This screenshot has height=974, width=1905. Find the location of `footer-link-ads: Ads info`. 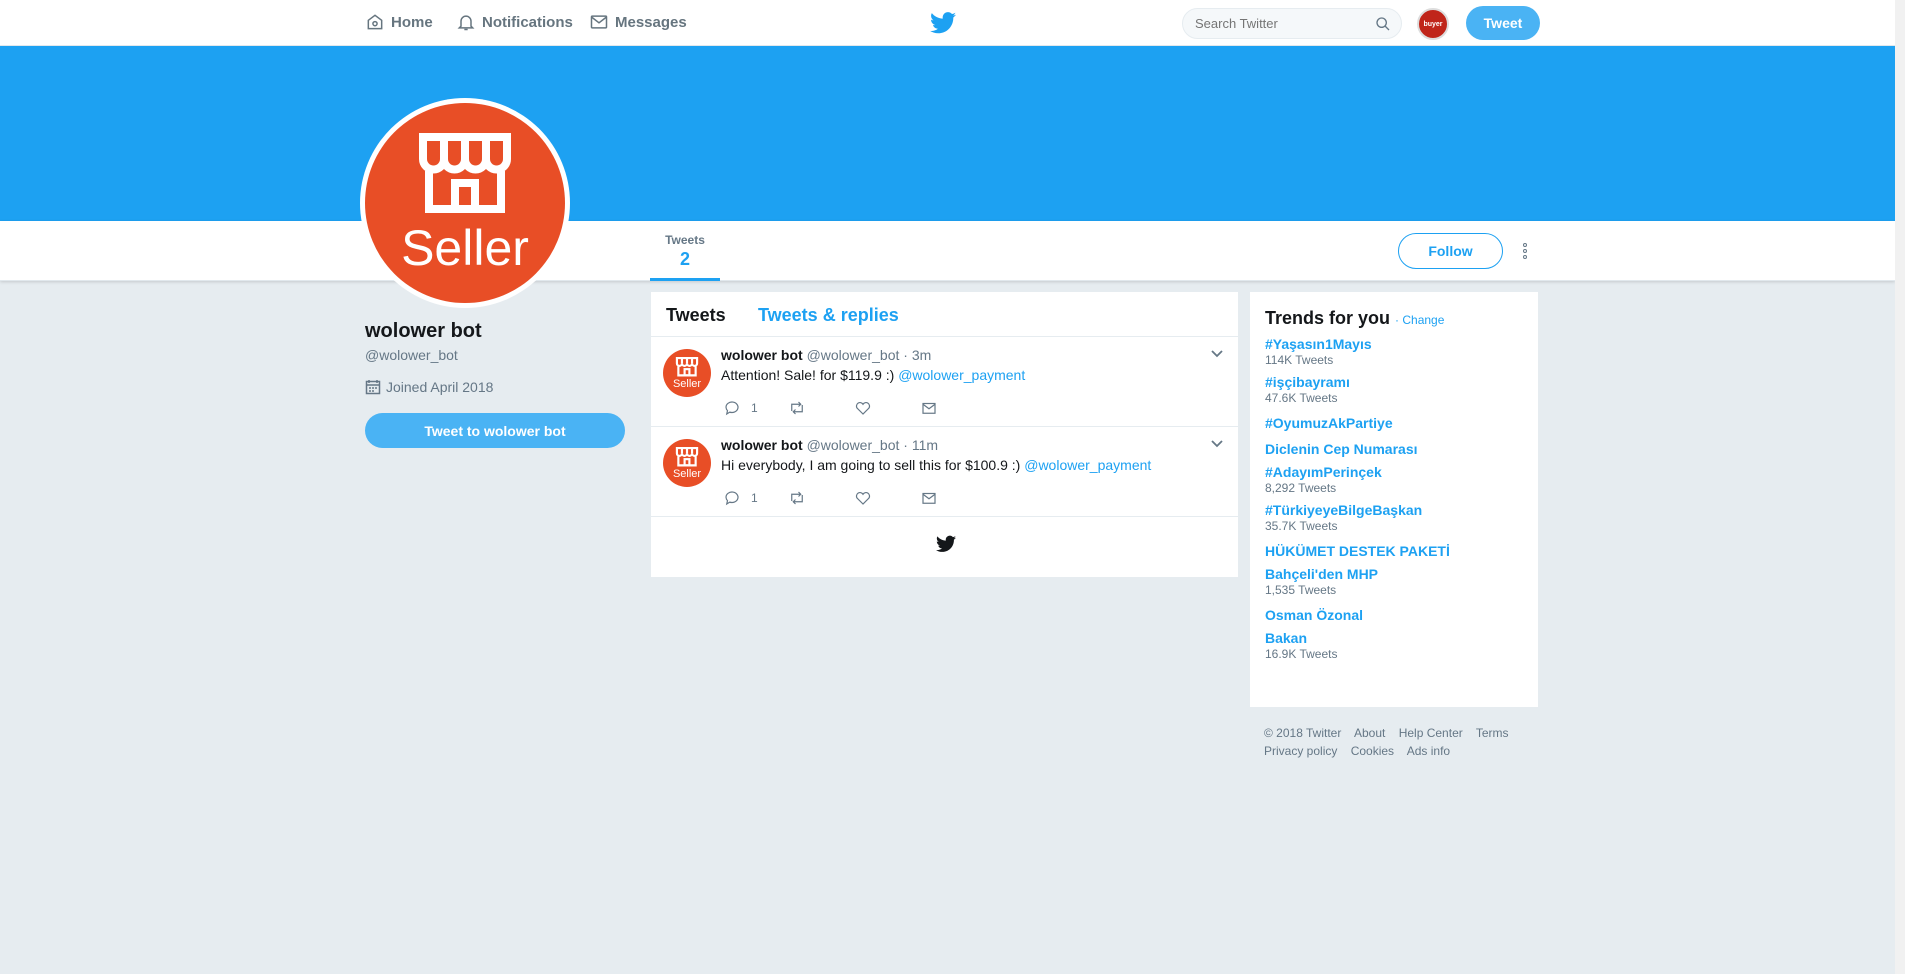

footer-link-ads: Ads info is located at coordinates (1428, 751).